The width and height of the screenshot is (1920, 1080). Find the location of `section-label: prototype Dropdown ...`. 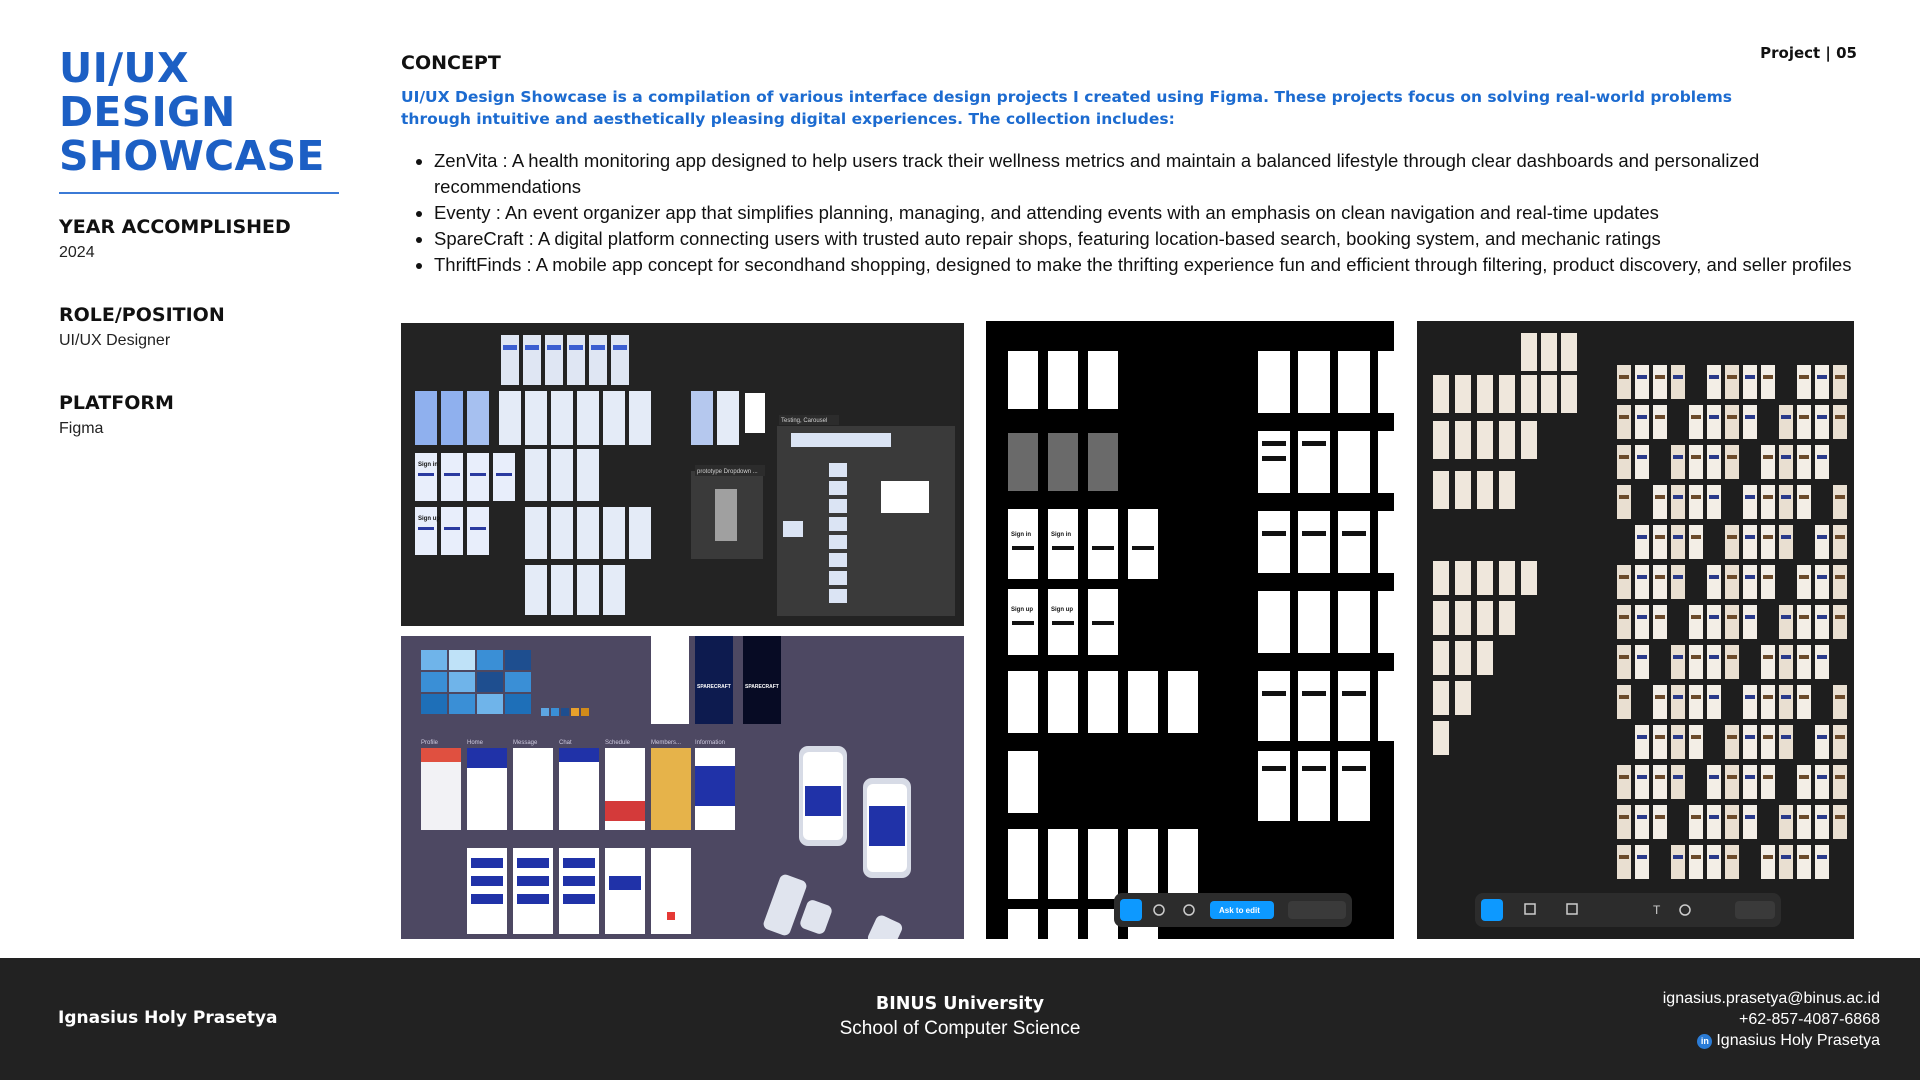

section-label: prototype Dropdown ... is located at coordinates (727, 472).